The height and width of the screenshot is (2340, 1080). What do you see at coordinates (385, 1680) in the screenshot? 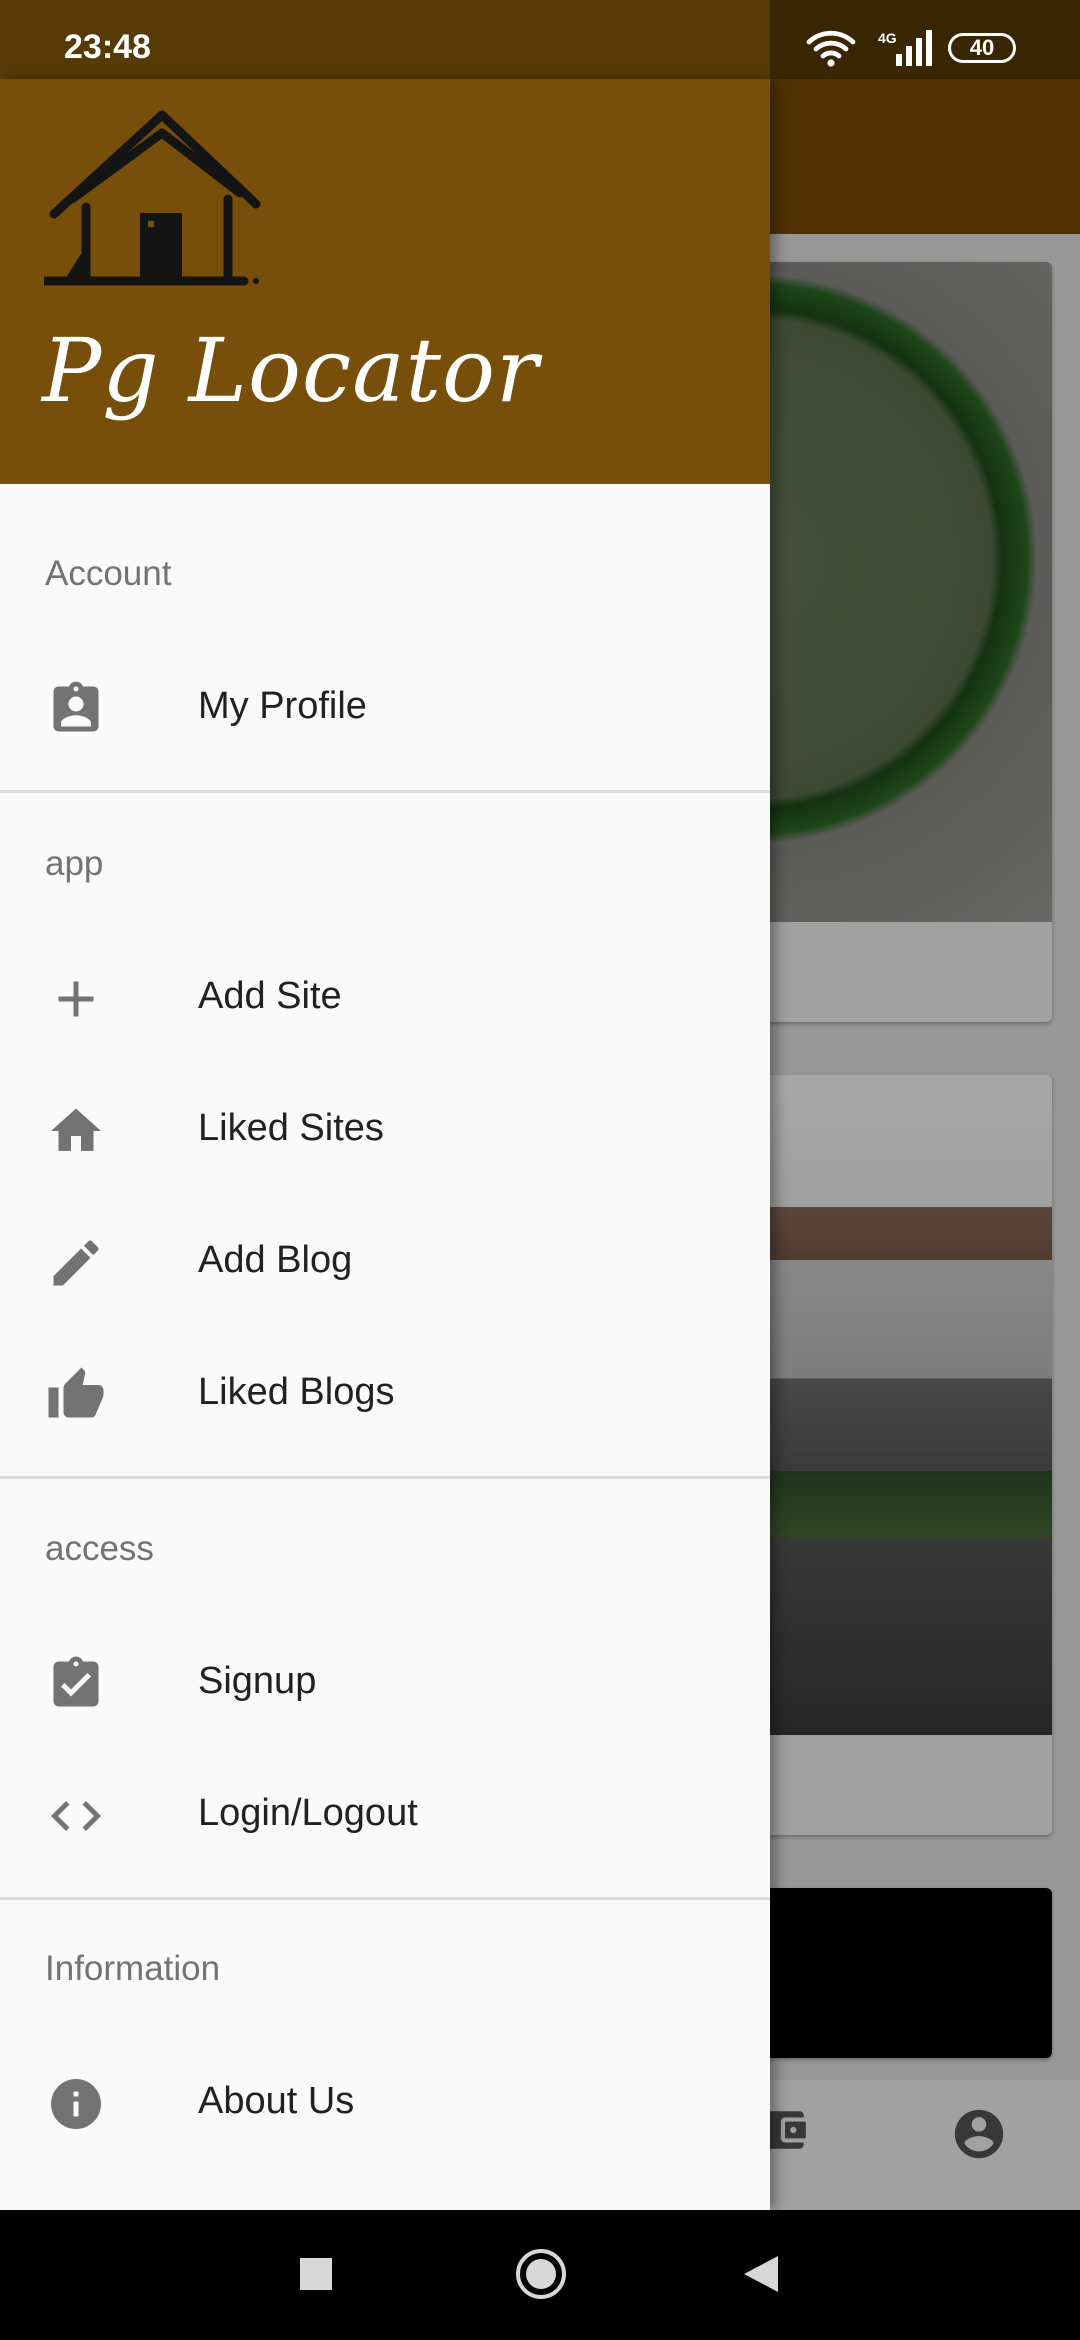
I see `menu-item-signup: Signup` at bounding box center [385, 1680].